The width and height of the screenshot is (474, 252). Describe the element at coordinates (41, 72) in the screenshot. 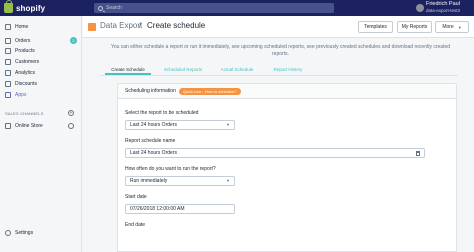

I see `sidebar-item-analytics: Analytics` at that location.